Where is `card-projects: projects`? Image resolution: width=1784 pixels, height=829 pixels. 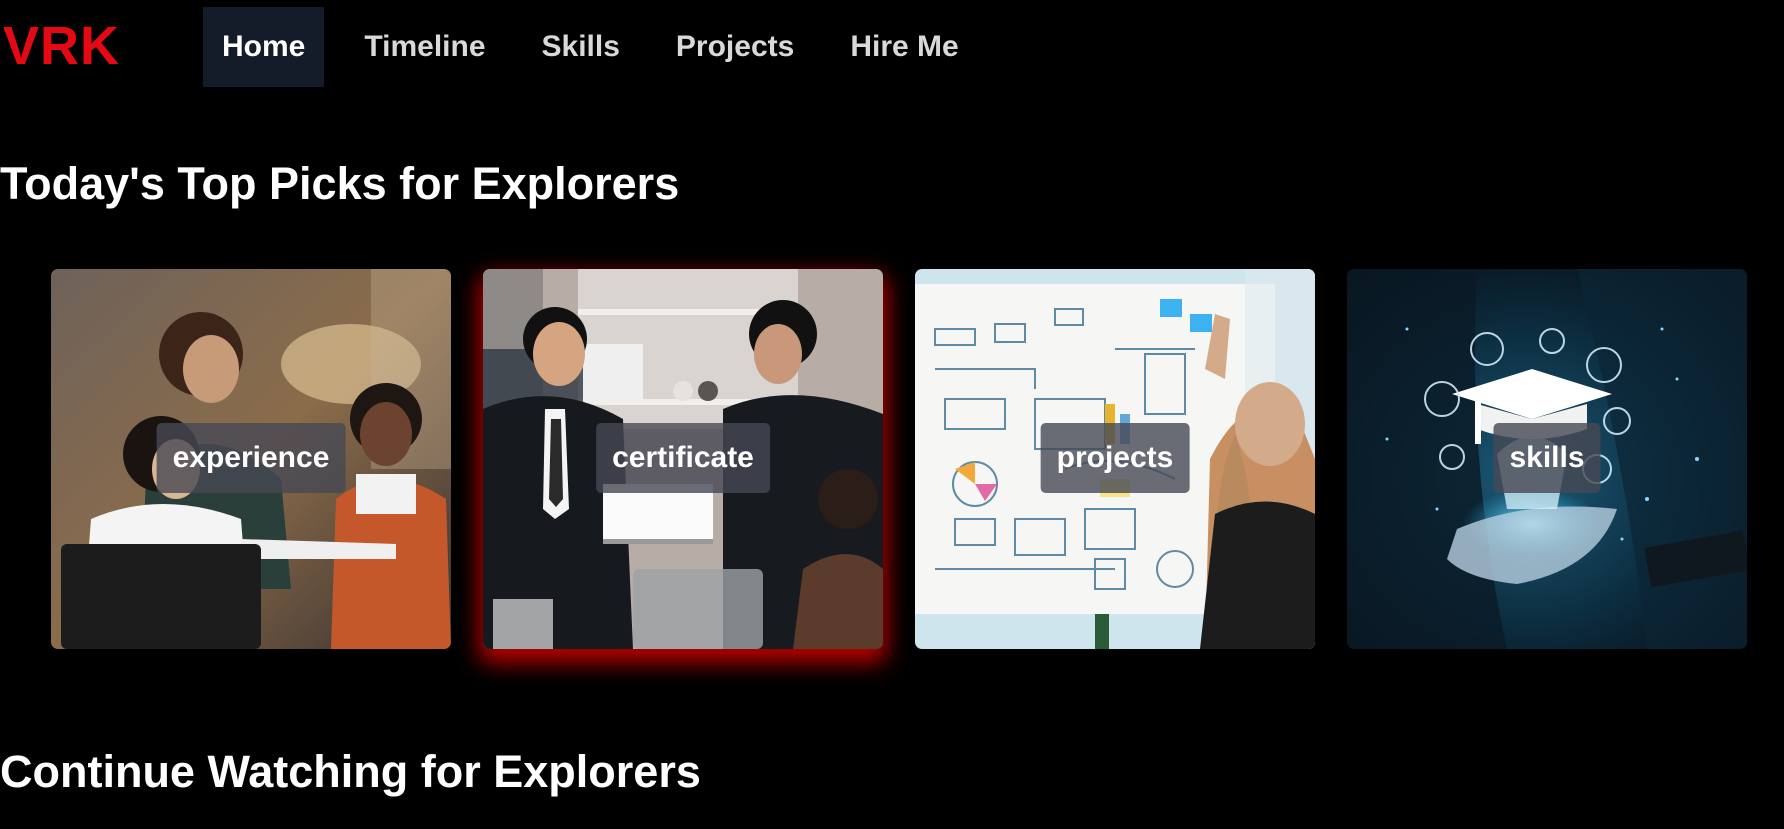 card-projects: projects is located at coordinates (1115, 459).